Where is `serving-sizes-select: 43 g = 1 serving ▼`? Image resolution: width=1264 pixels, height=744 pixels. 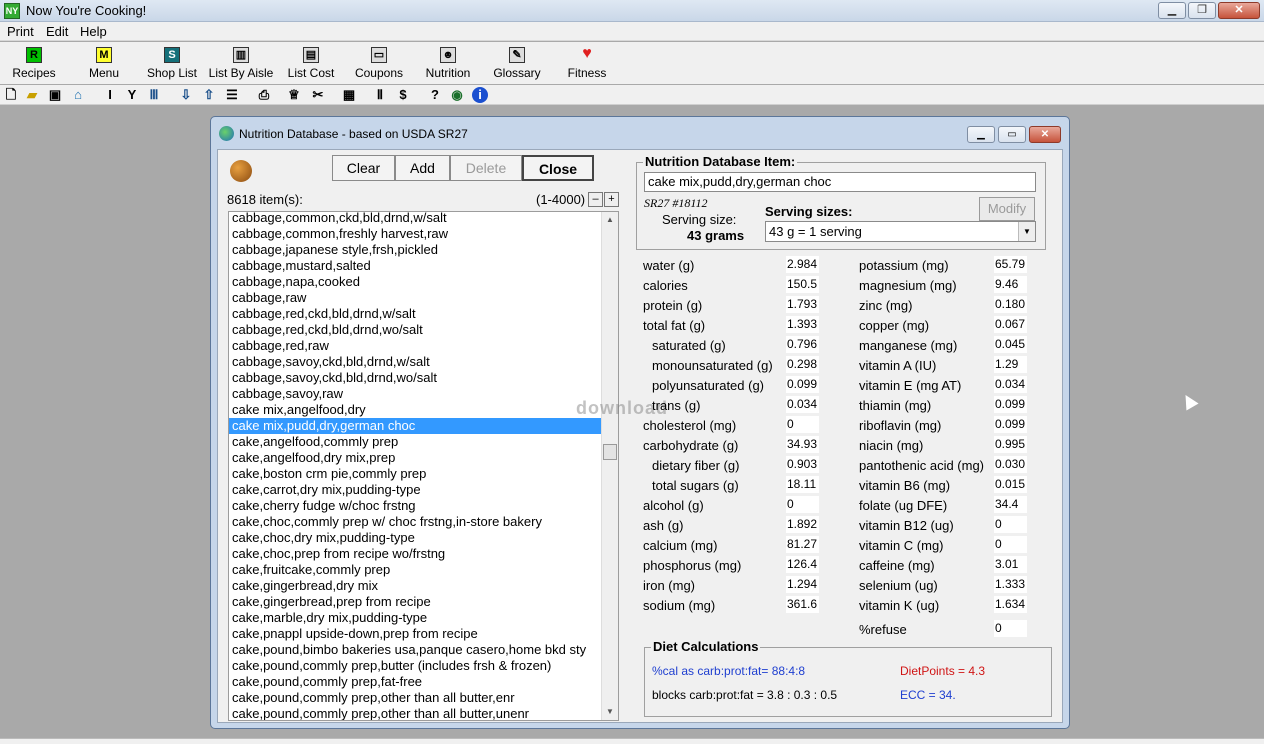 serving-sizes-select: 43 g = 1 serving ▼ is located at coordinates (900, 231).